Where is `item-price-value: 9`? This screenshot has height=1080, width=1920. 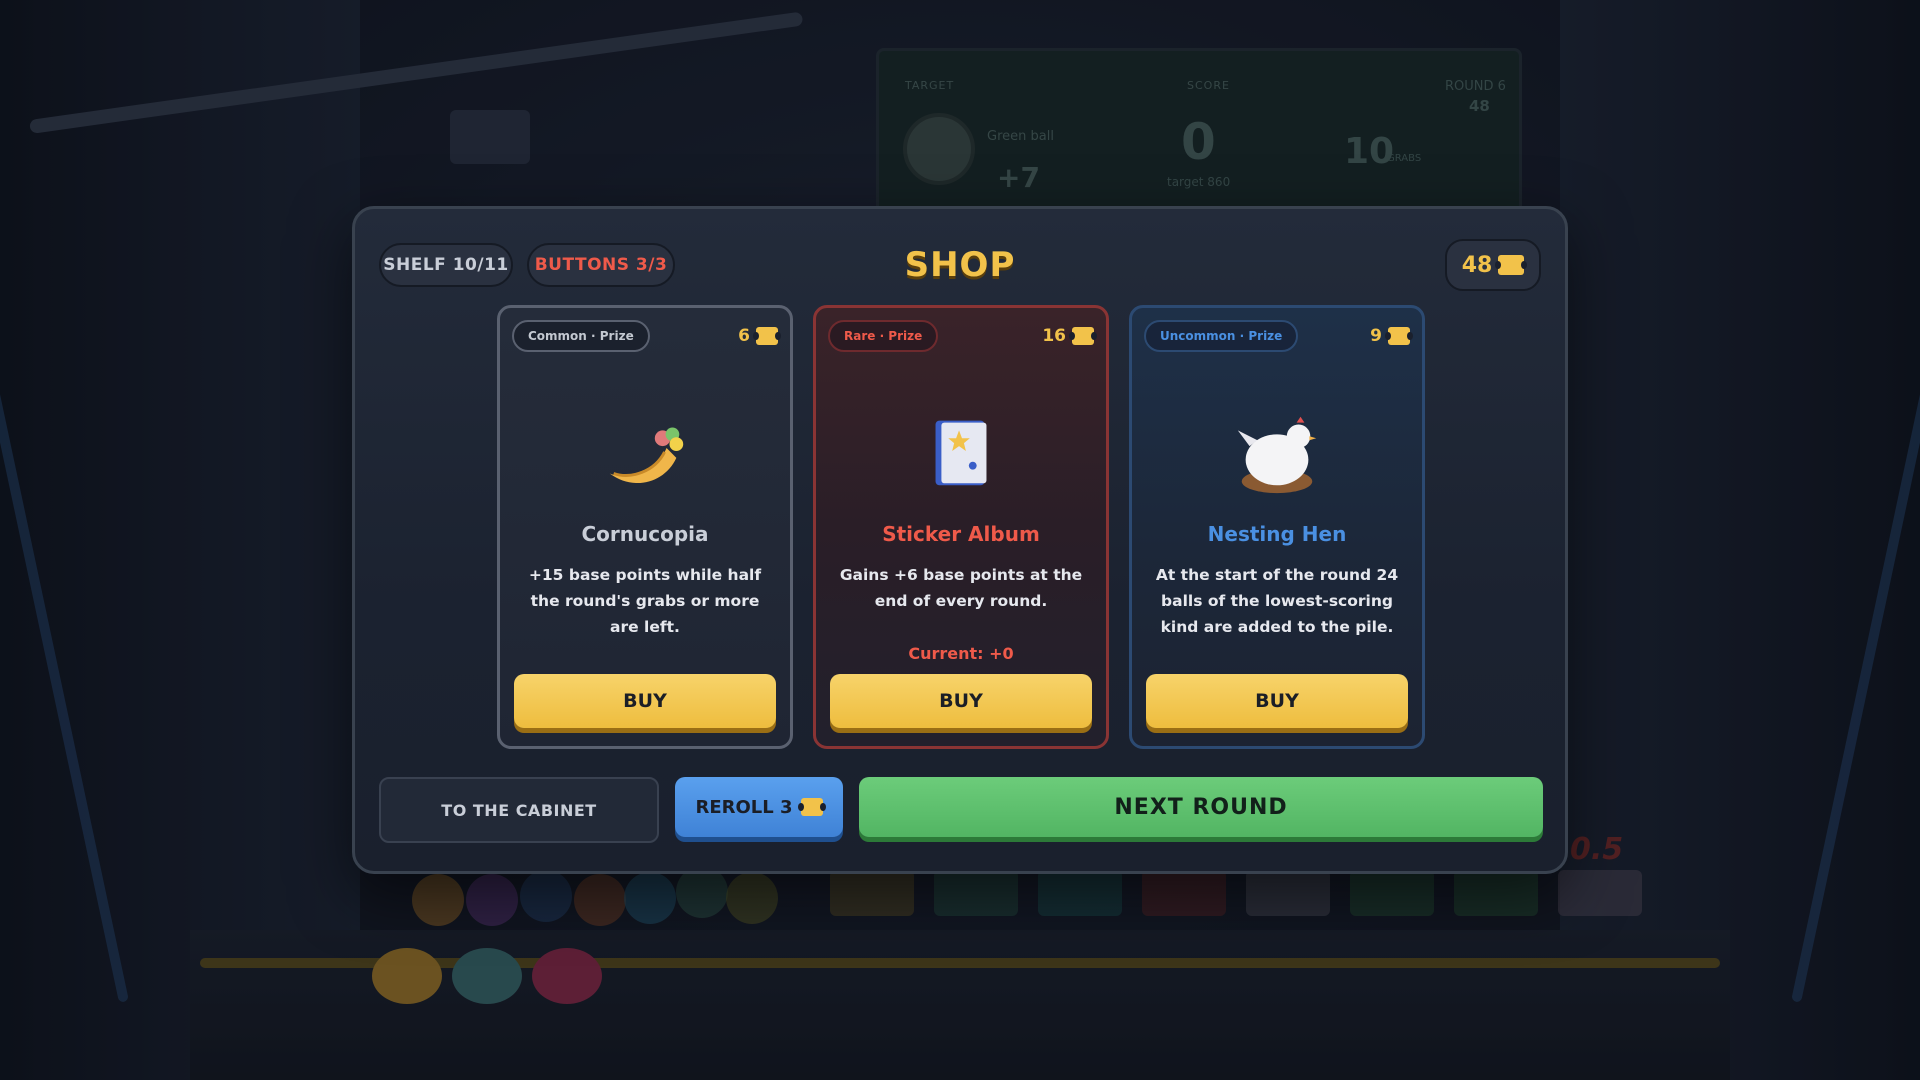
item-price-value: 9 is located at coordinates (1376, 336).